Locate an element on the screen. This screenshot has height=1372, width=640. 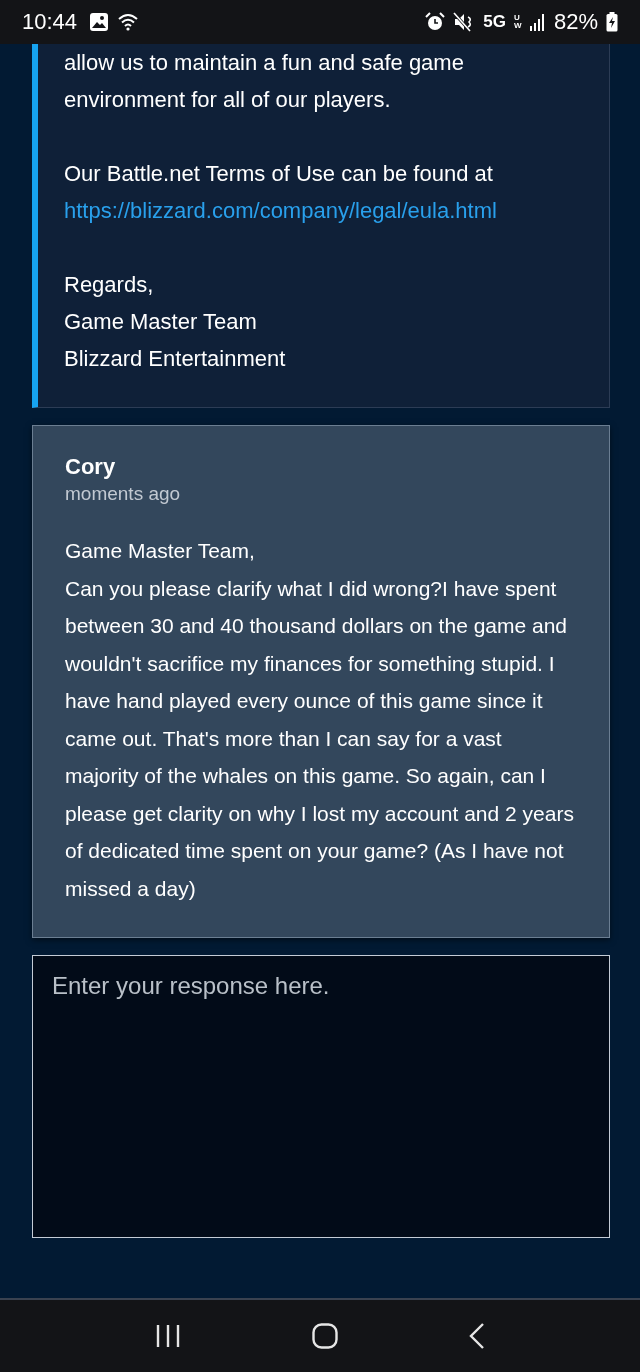
battery-percent: 82% is located at coordinates (575, 22).